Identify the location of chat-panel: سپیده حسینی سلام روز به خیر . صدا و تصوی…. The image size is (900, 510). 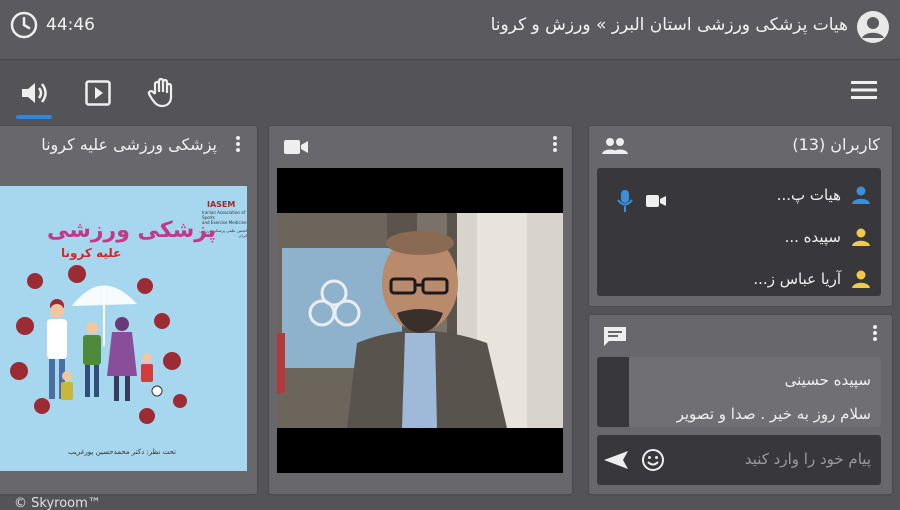
(740, 404).